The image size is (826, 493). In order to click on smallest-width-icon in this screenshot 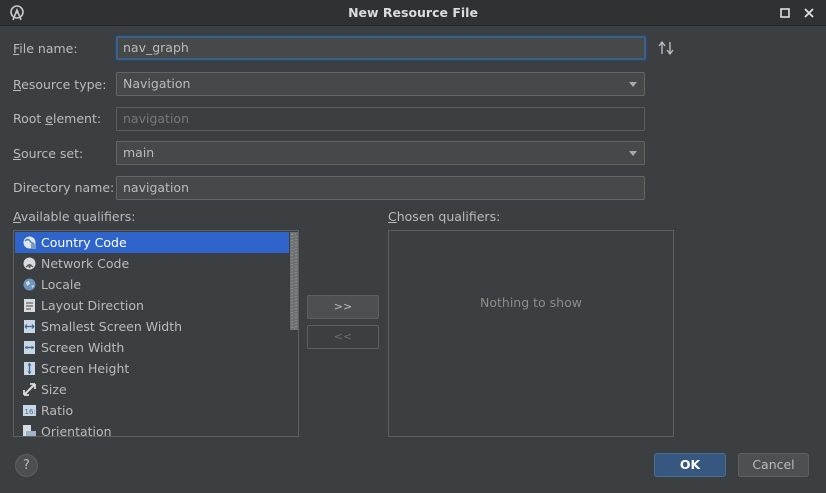, I will do `click(29, 326)`.